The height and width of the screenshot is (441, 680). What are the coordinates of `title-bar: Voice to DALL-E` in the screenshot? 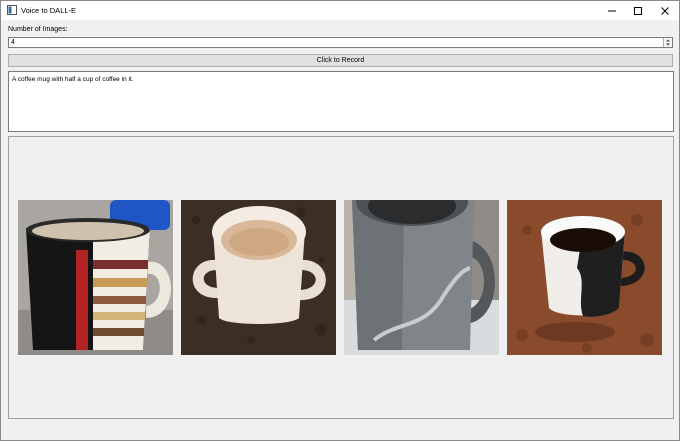 It's located at (340, 10).